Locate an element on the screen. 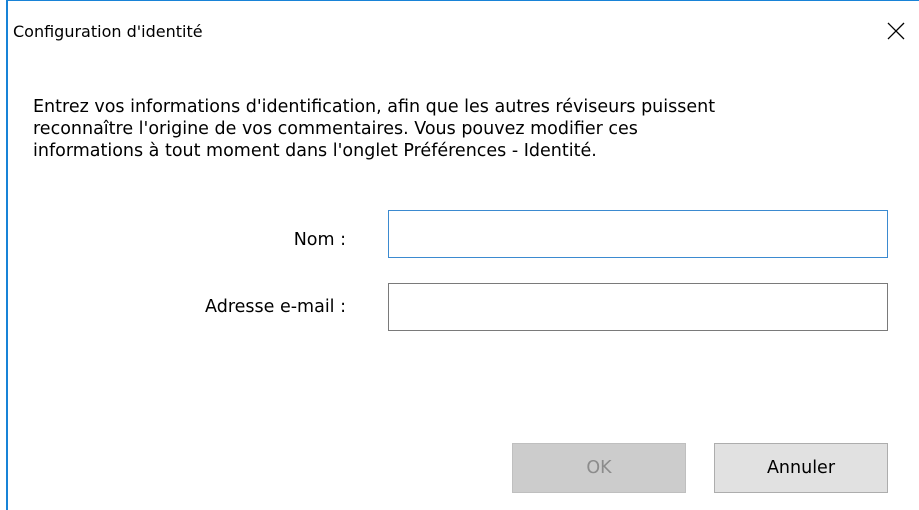 This screenshot has width=919, height=510. close-button is located at coordinates (896, 31).